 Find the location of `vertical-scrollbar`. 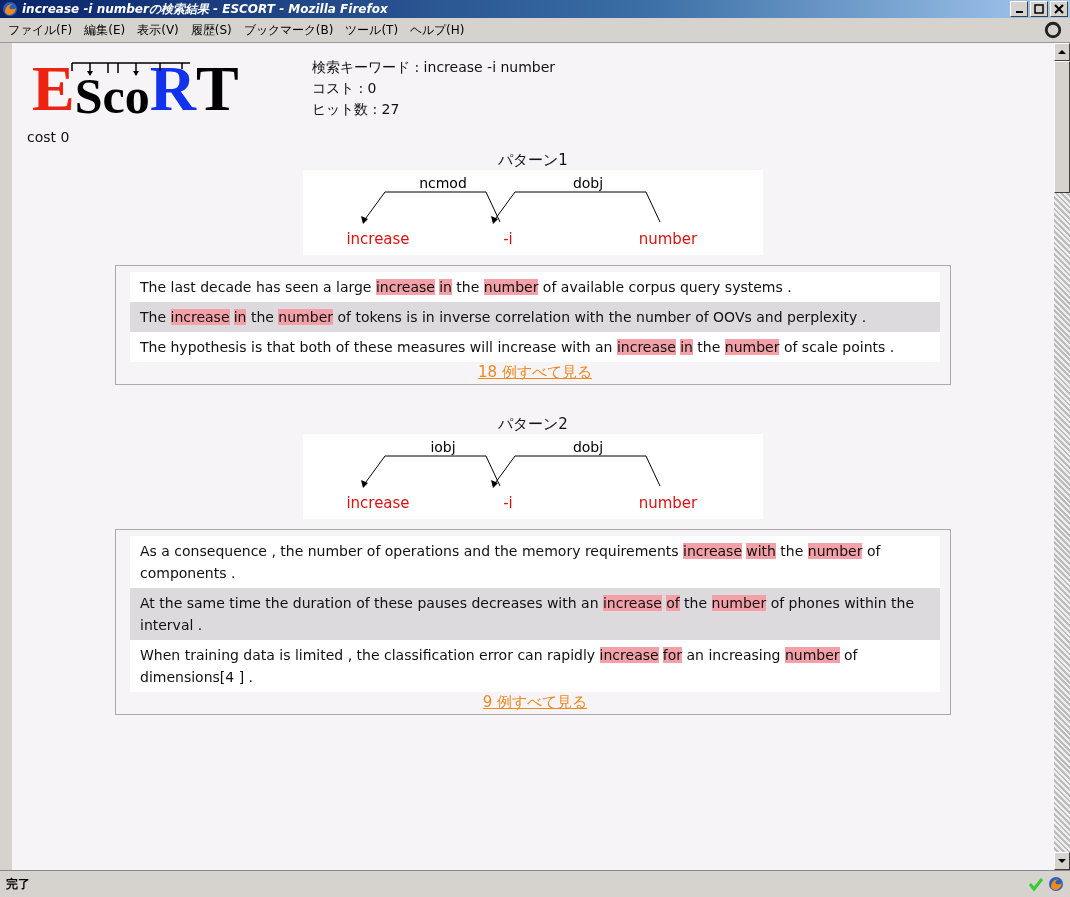

vertical-scrollbar is located at coordinates (1062, 456).